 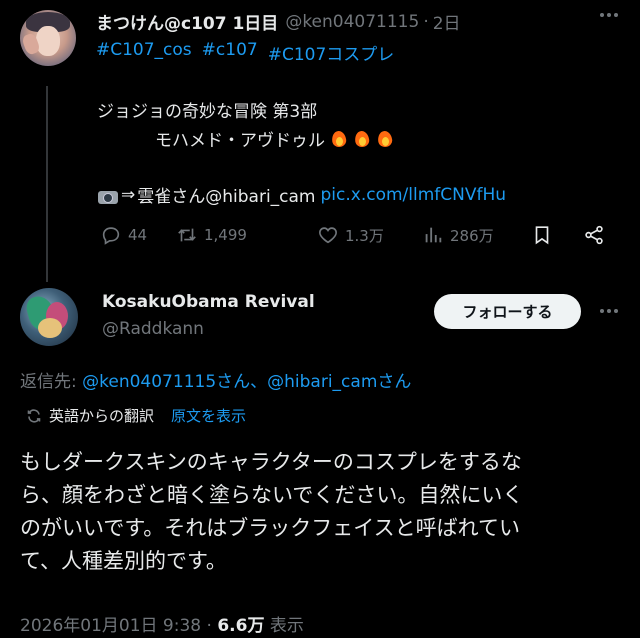 What do you see at coordinates (138, 235) in the screenshot?
I see `reply-count: 44` at bounding box center [138, 235].